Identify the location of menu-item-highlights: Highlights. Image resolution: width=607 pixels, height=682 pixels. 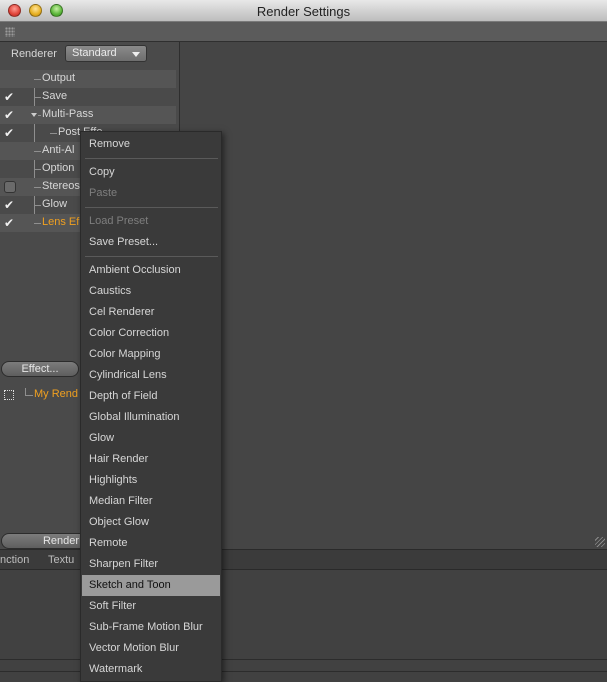
(151, 480).